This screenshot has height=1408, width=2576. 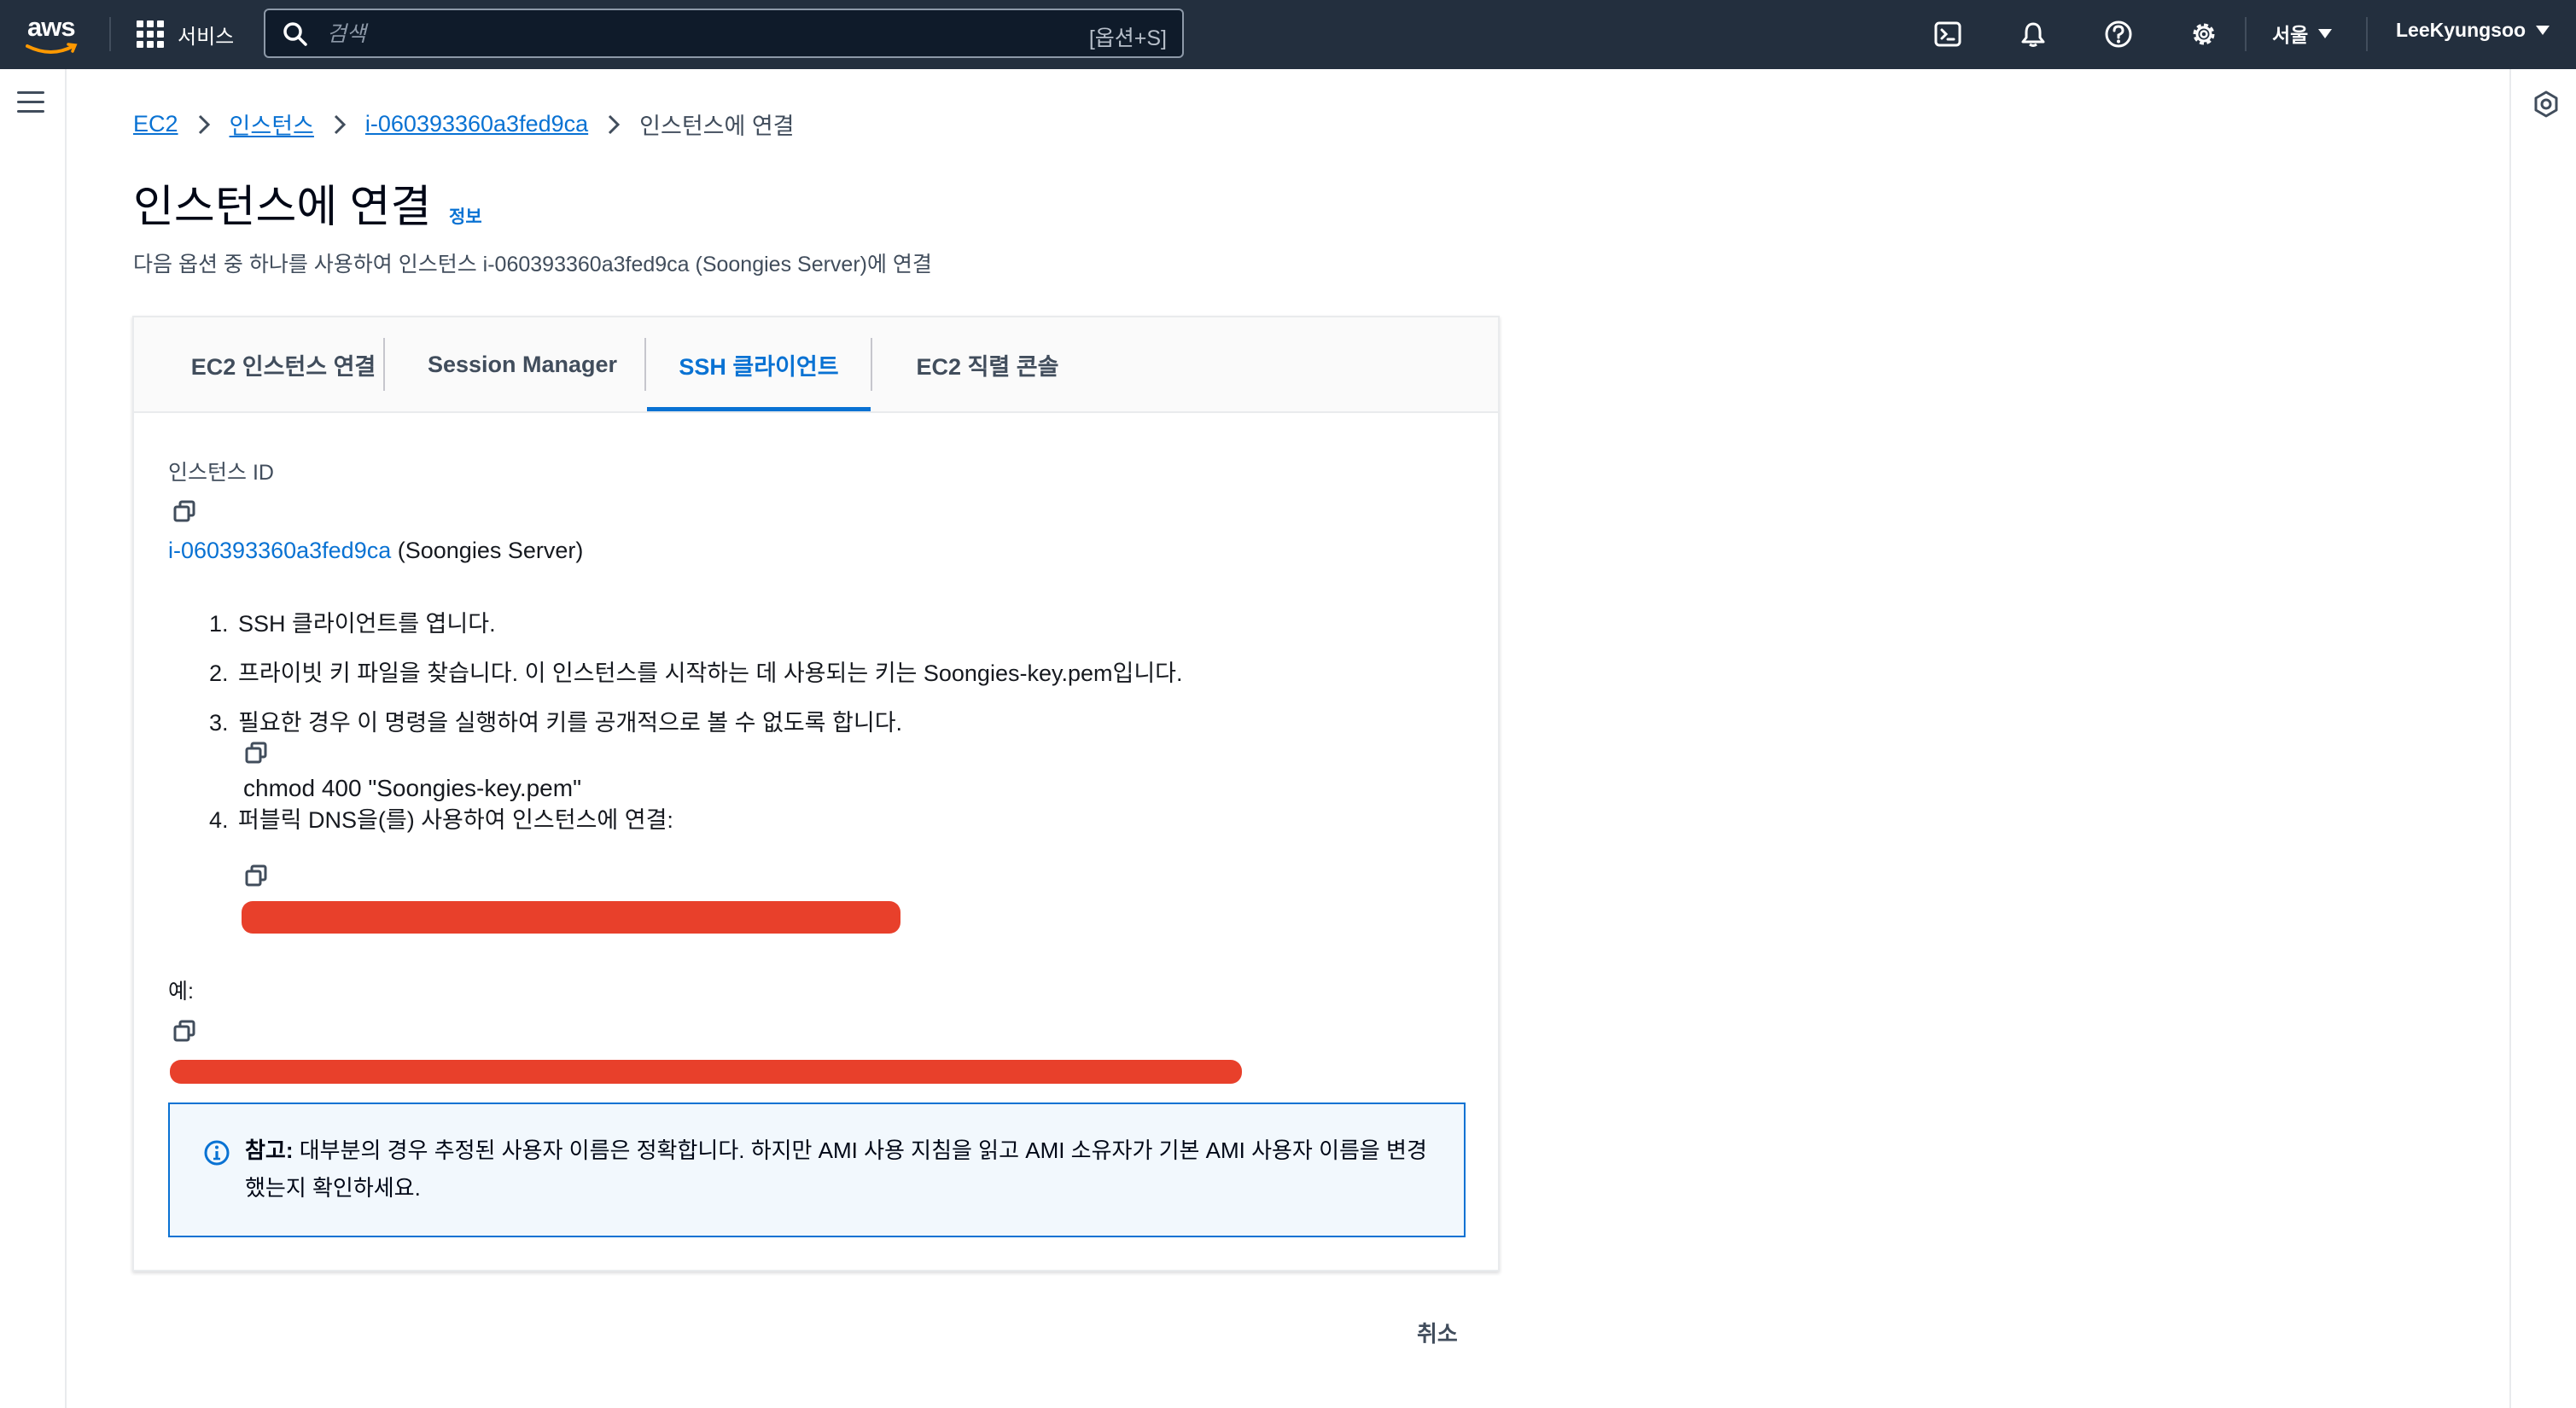 I want to click on search-bar: [옵션+S], so click(x=724, y=33).